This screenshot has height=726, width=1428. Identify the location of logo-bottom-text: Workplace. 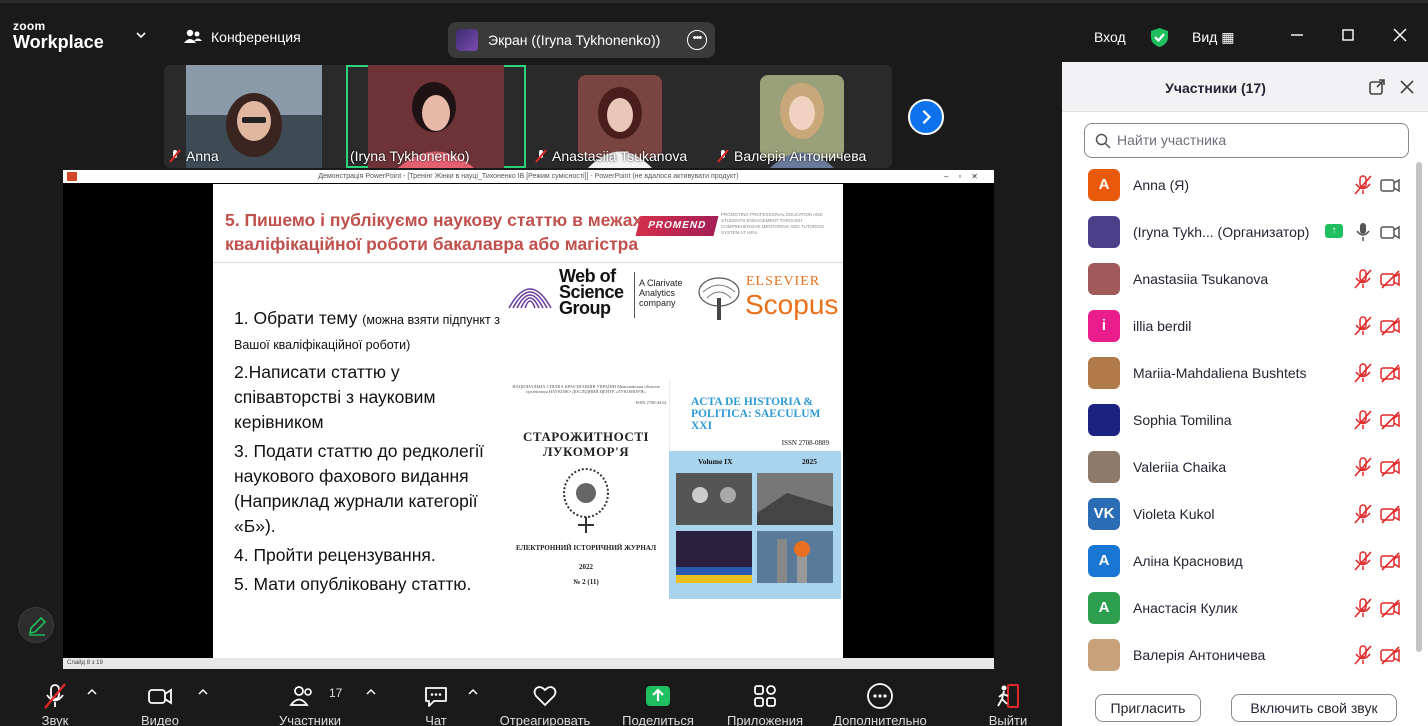
(58, 42).